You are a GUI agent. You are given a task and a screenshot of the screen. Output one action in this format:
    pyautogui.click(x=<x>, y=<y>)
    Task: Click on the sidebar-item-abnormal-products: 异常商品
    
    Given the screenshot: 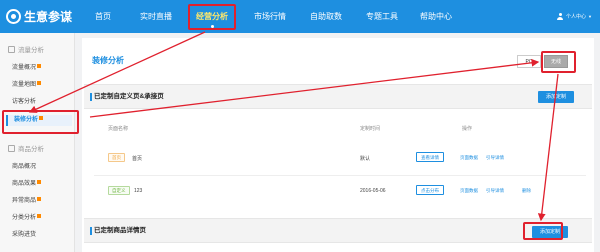 What is the action you would take?
    pyautogui.click(x=27, y=201)
    